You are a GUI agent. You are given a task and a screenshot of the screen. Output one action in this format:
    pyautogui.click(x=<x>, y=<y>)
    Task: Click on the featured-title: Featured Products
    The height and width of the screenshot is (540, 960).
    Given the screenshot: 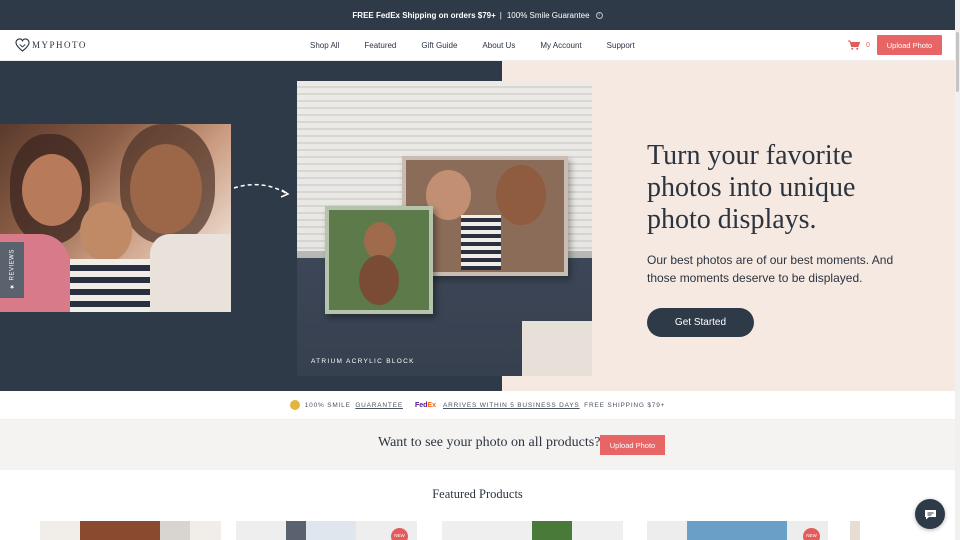 What is the action you would take?
    pyautogui.click(x=477, y=494)
    